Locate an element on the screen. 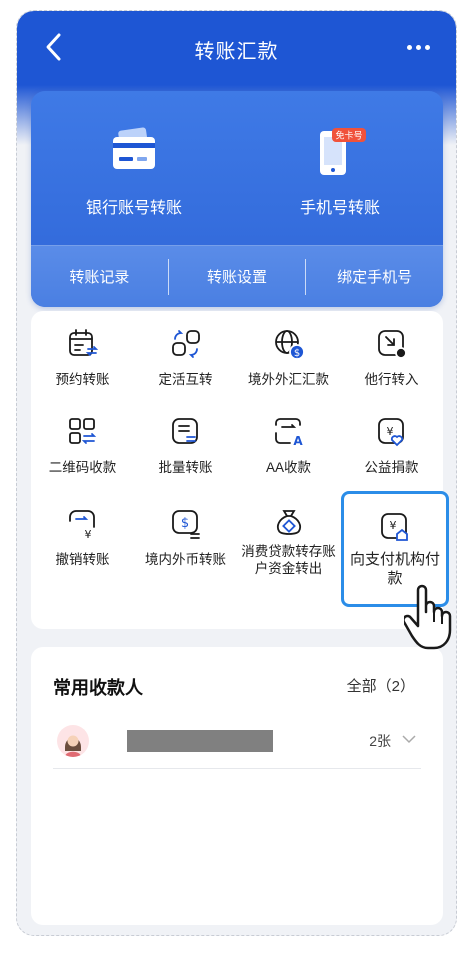  globe-dollar-icon: $ is located at coordinates (289, 345).